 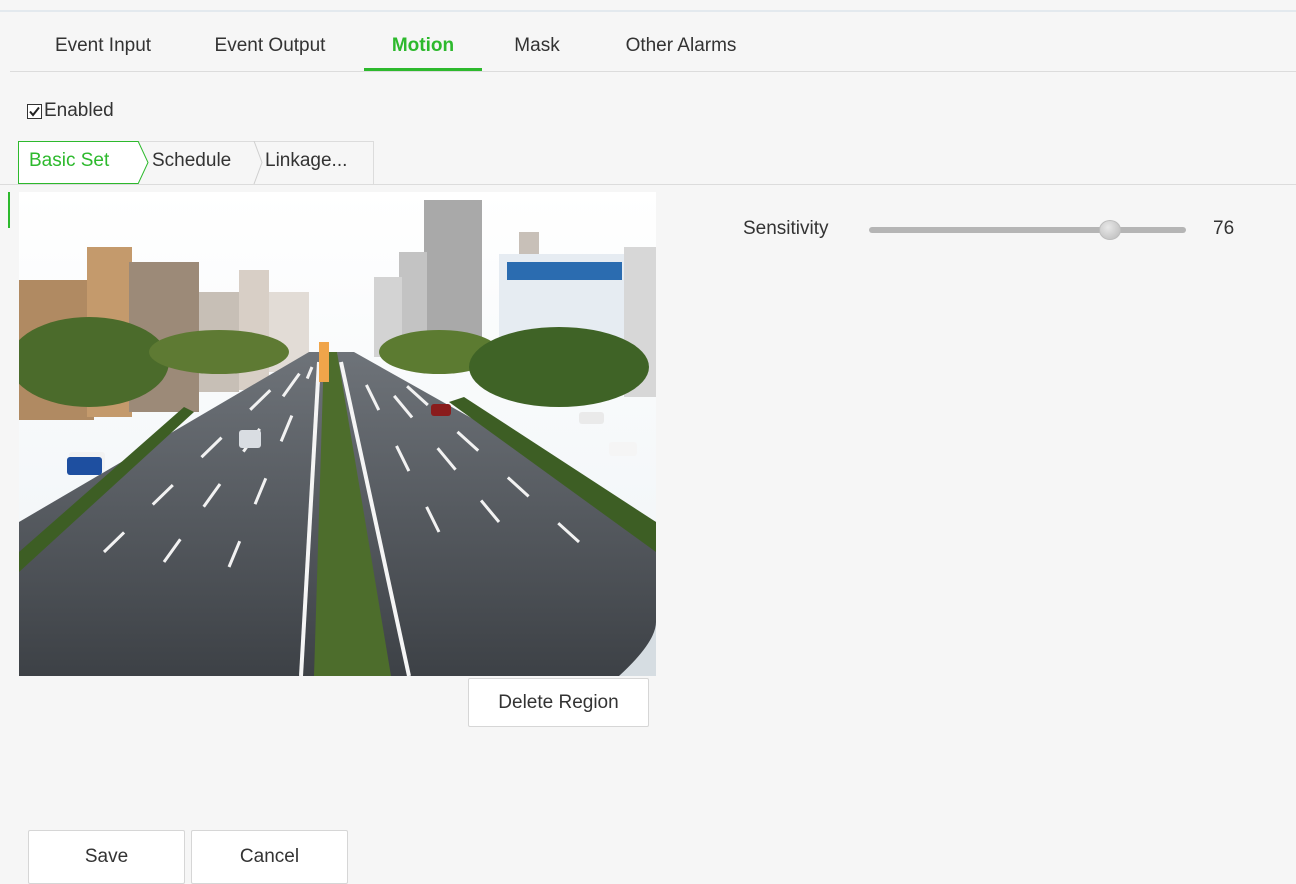 What do you see at coordinates (79, 110) in the screenshot?
I see `enabled-label: Enabled` at bounding box center [79, 110].